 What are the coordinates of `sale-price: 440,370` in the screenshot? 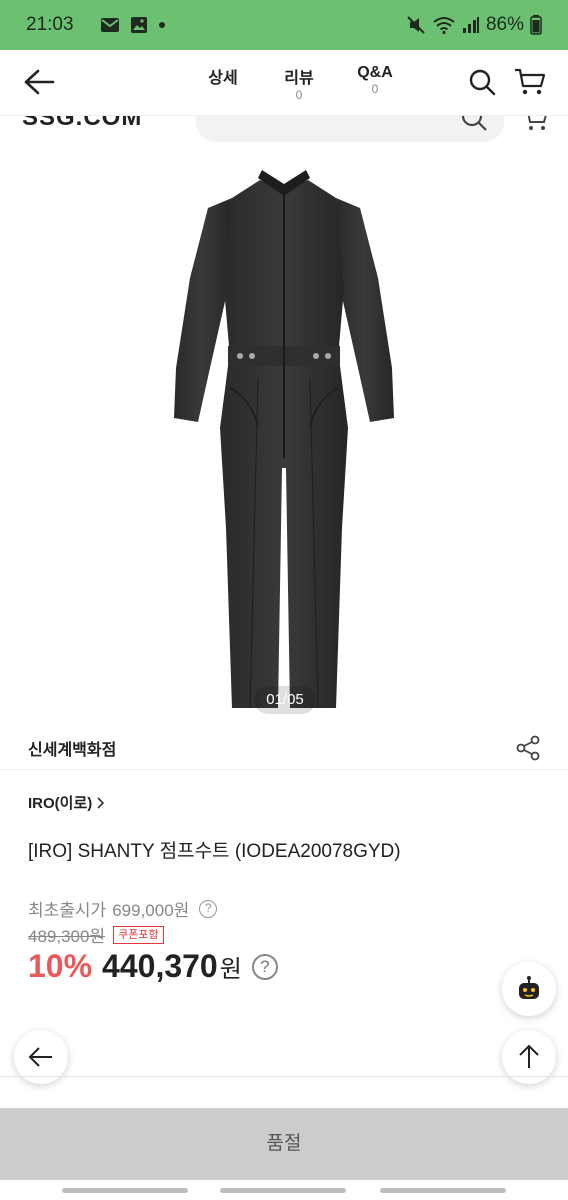 It's located at (160, 966).